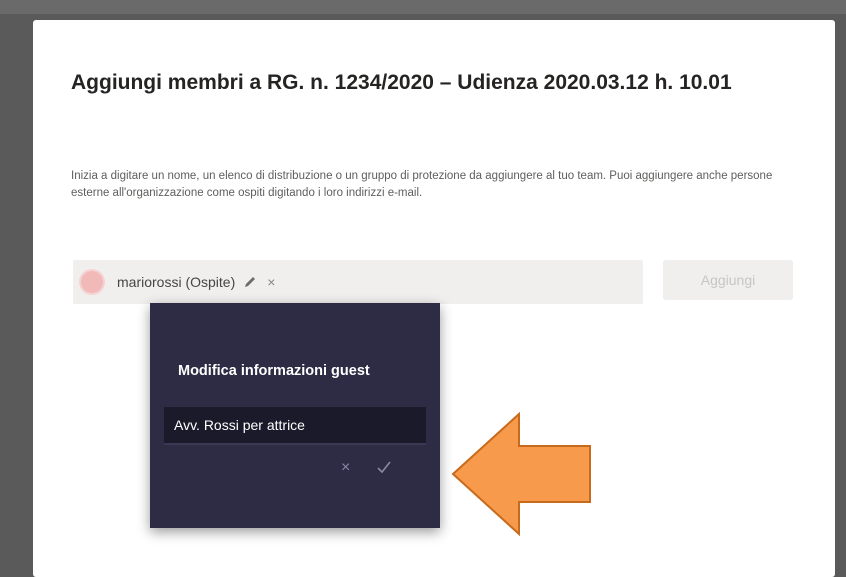 This screenshot has height=577, width=846. What do you see at coordinates (250, 282) in the screenshot?
I see `pencil-icon` at bounding box center [250, 282].